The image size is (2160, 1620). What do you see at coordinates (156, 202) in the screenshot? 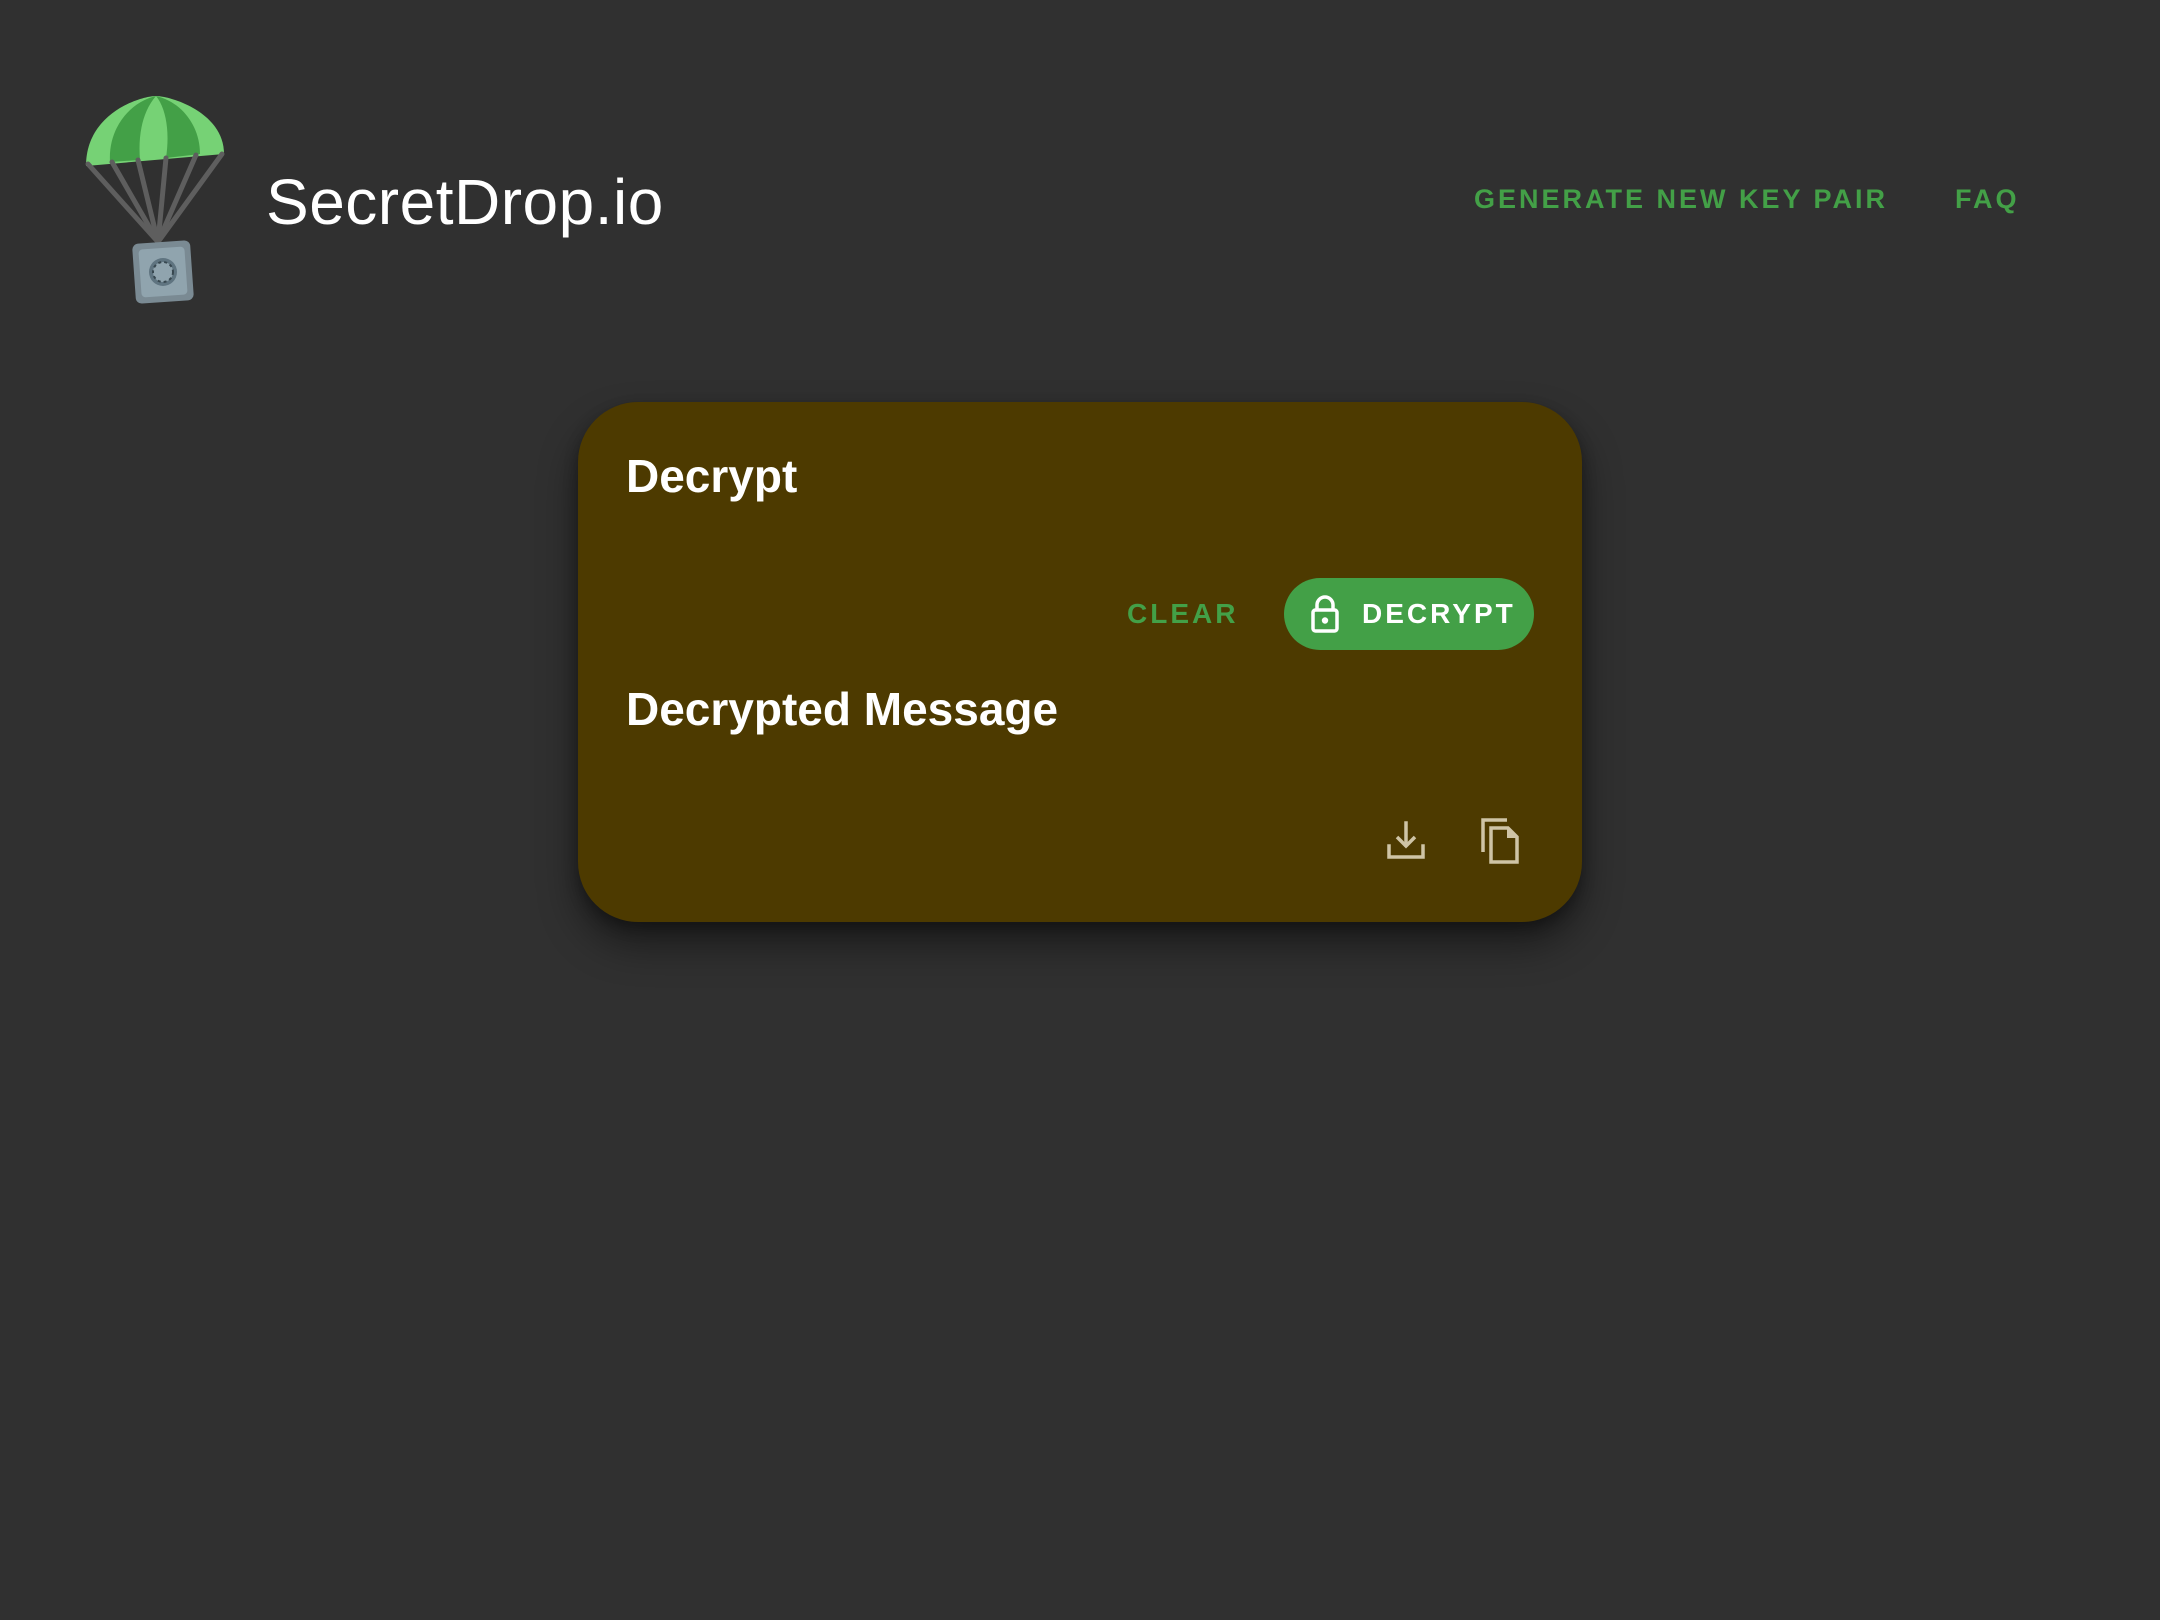
I see `parachute-logo-icon` at bounding box center [156, 202].